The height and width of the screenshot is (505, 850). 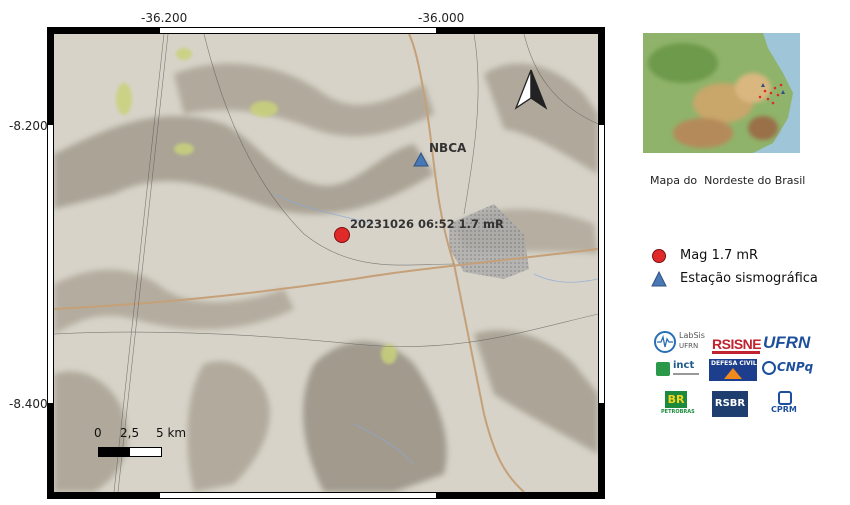 I want to click on station-triangle-icon, so click(x=421, y=159).